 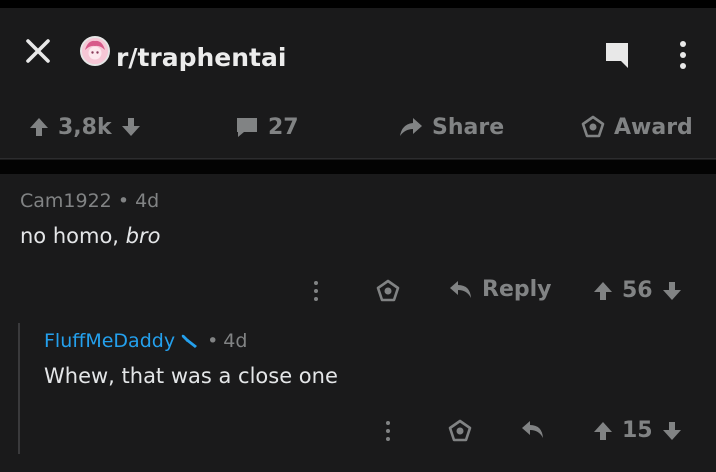 What do you see at coordinates (191, 376) in the screenshot?
I see `reply-body: Whew, that was a close one` at bounding box center [191, 376].